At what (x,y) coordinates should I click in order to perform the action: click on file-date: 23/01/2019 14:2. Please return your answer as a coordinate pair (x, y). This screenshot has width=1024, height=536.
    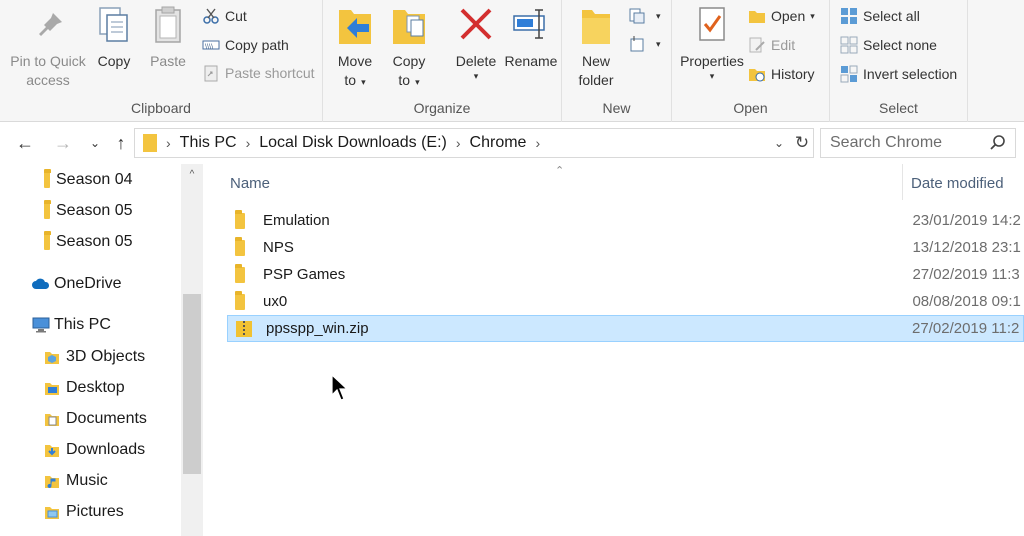
    Looking at the image, I should click on (966, 220).